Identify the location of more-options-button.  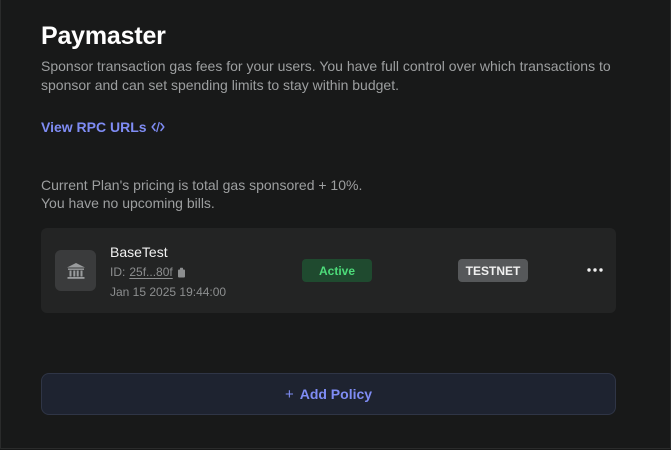
(595, 270).